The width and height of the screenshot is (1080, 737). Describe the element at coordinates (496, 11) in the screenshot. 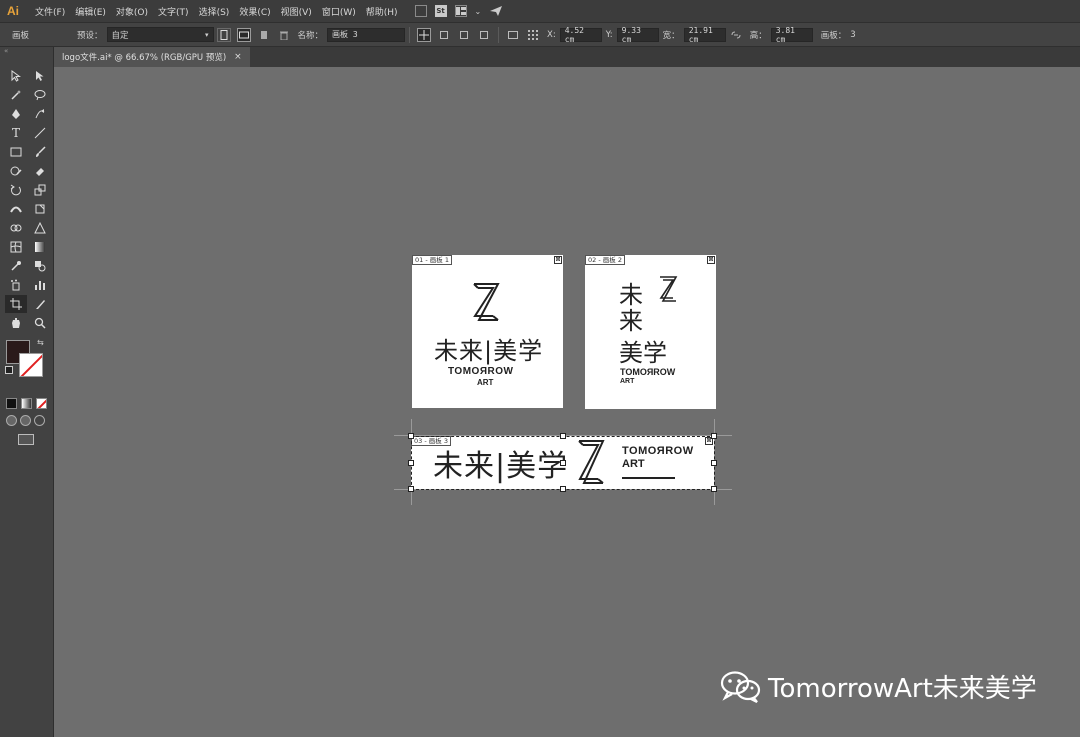

I see `send-icon` at that location.